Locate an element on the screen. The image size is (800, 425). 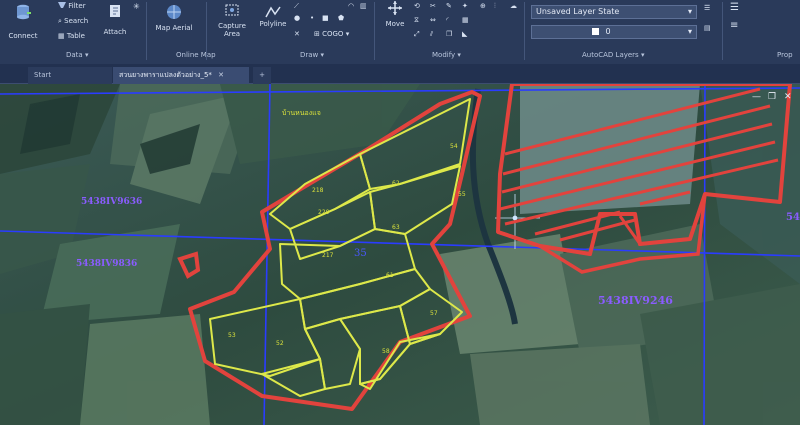
map-aerial-button: Map Aerial is located at coordinates (174, 18).